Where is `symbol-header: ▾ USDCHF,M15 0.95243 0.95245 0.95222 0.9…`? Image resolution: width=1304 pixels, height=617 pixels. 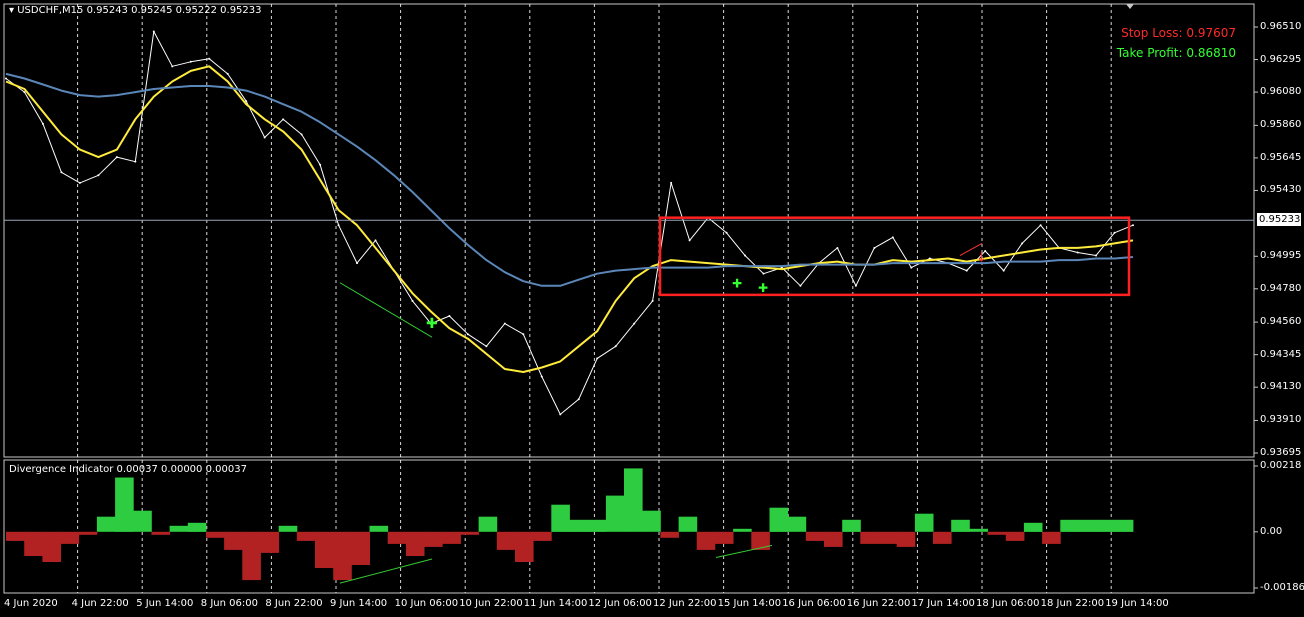 symbol-header: ▾ USDCHF,M15 0.95243 0.95245 0.95222 0.9… is located at coordinates (135, 10).